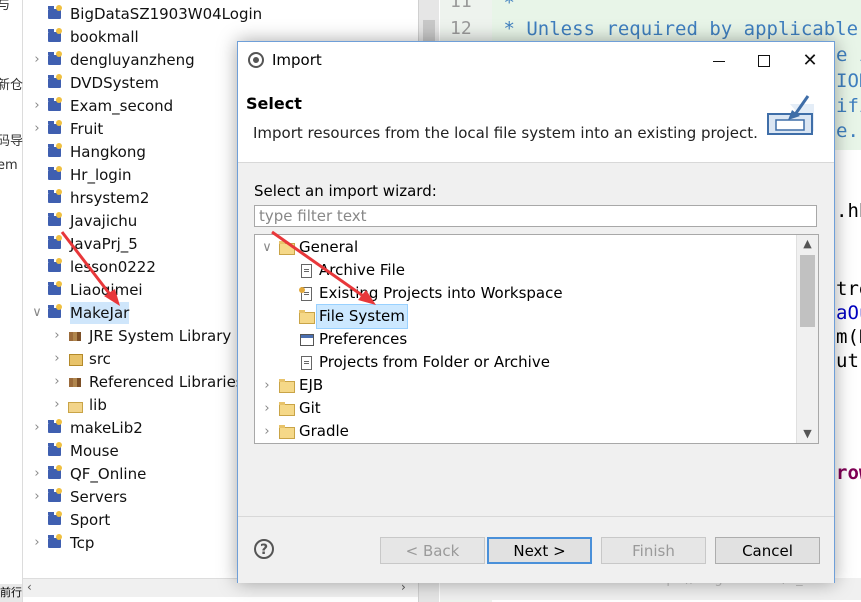 This screenshot has height=602, width=861. Describe the element at coordinates (324, 431) in the screenshot. I see `wizard-tree-item-label: Gradle` at that location.